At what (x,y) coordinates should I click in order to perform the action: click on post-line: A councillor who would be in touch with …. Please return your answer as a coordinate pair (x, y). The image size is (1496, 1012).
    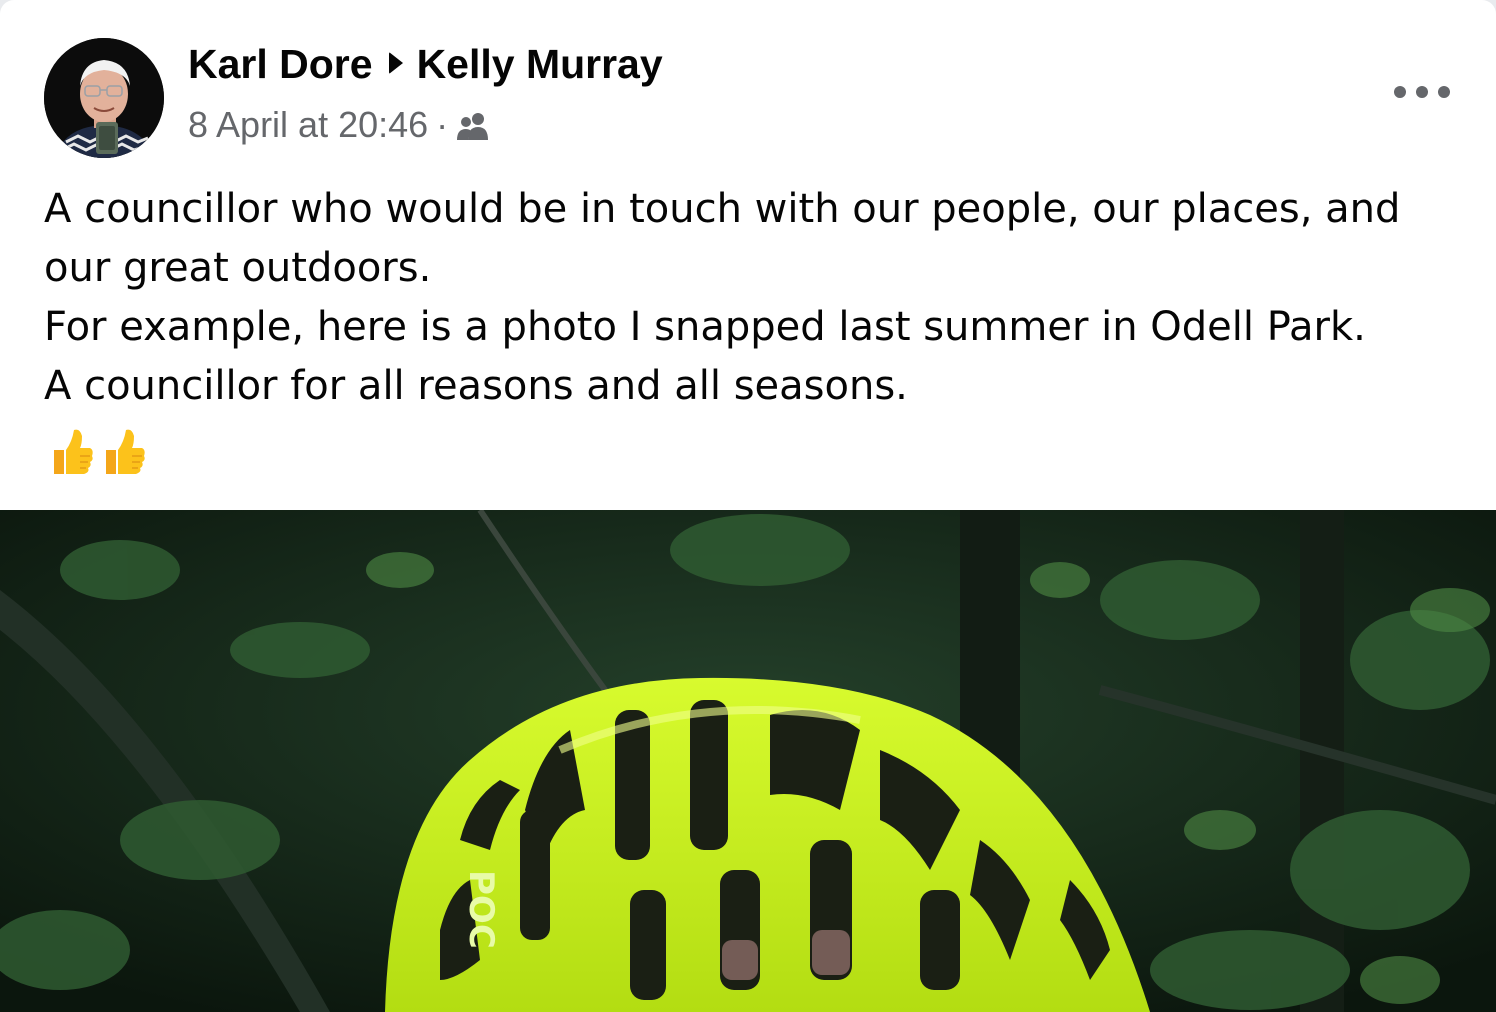
    Looking at the image, I should click on (722, 209).